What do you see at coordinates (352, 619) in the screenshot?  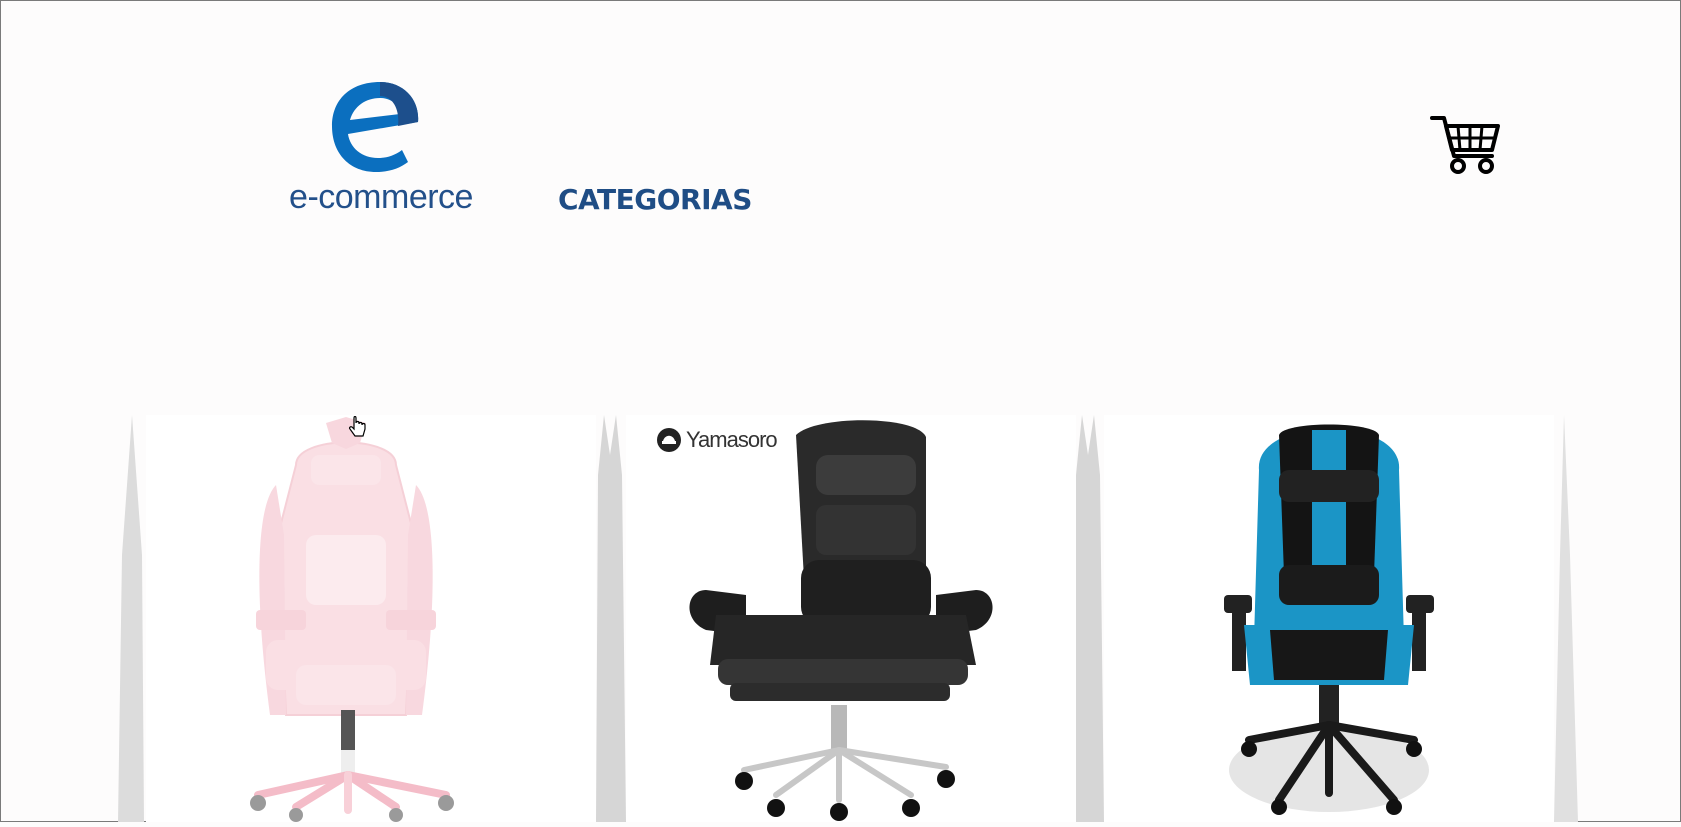 I see `pink-gaming-chair-image` at bounding box center [352, 619].